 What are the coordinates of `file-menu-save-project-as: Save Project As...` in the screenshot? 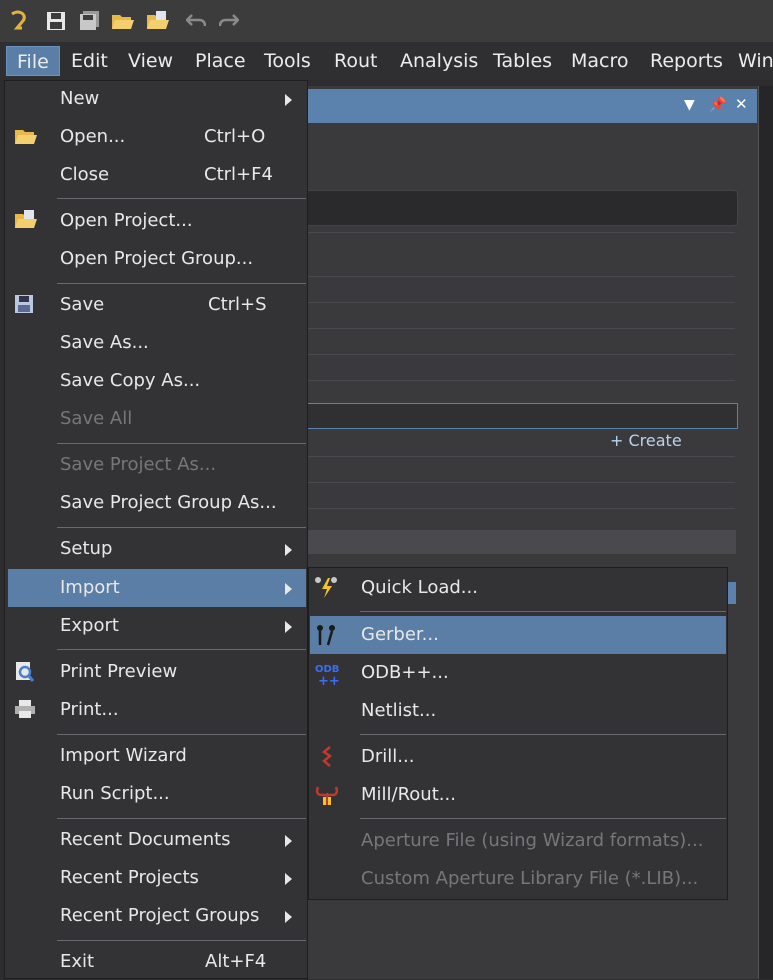 It's located at (155, 465).